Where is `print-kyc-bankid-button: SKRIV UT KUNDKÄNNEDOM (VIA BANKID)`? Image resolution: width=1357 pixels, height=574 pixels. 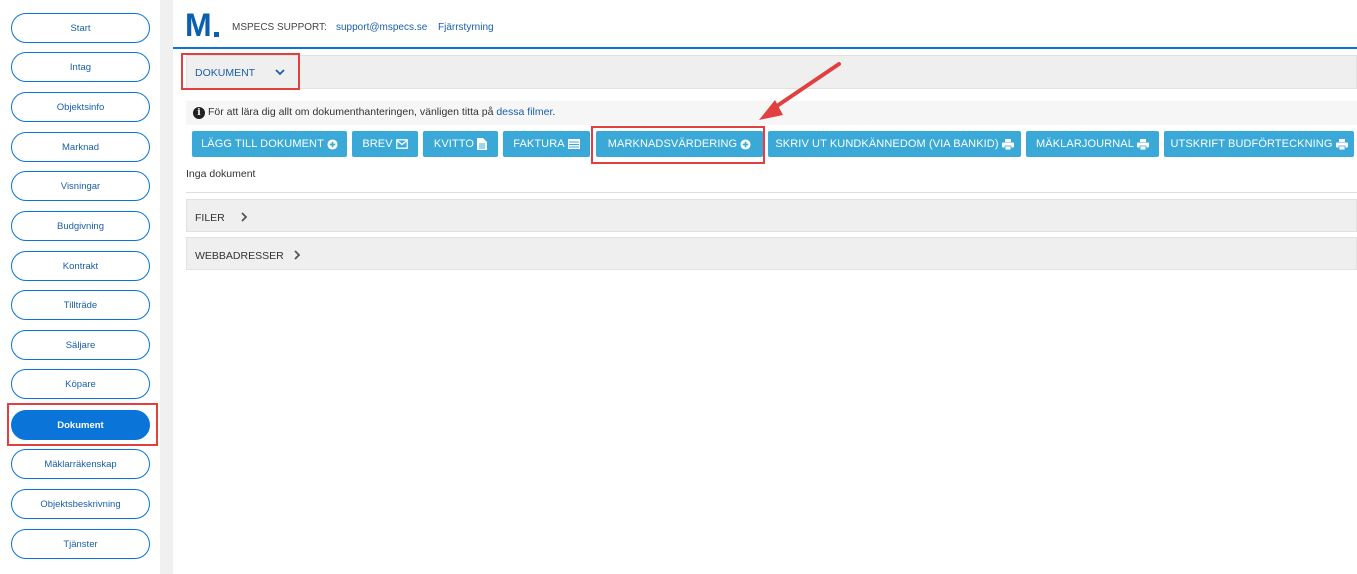 print-kyc-bankid-button: SKRIV UT KUNDKÄNNEDOM (VIA BANKID) is located at coordinates (894, 144).